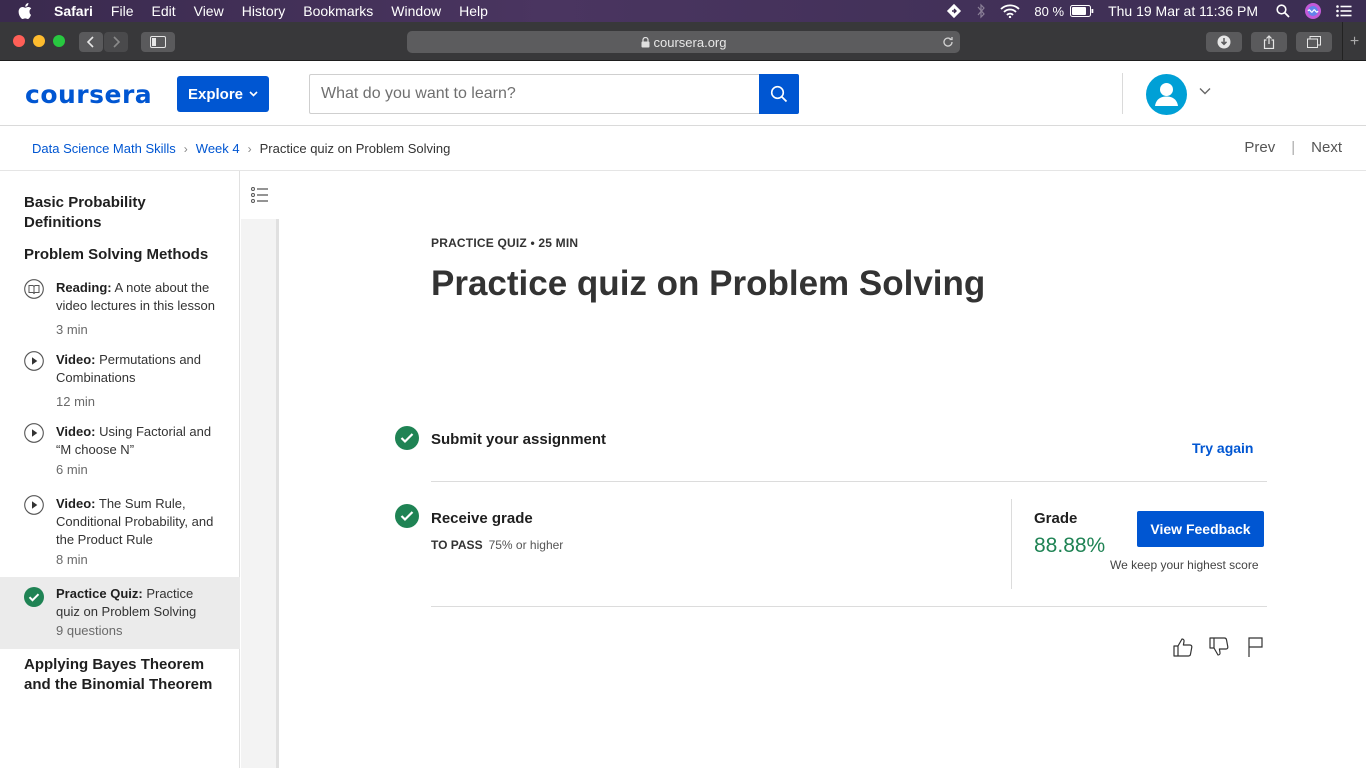 The width and height of the screenshot is (1366, 768). What do you see at coordinates (519, 439) in the screenshot?
I see `submit-assignment-label: Submit your assignment` at bounding box center [519, 439].